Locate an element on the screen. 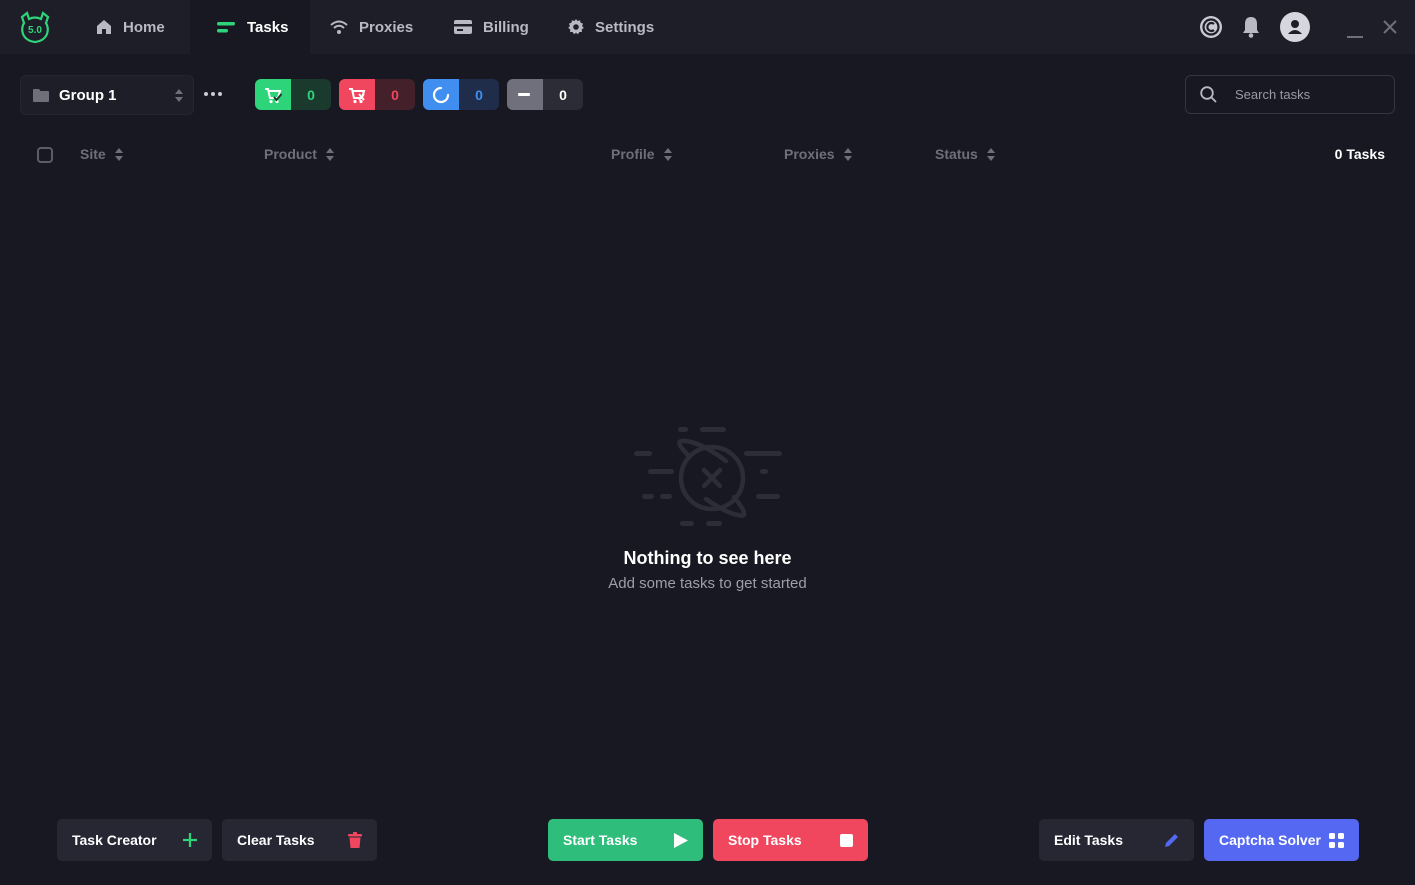 The image size is (1415, 885). group-select: Group 1 is located at coordinates (107, 95).